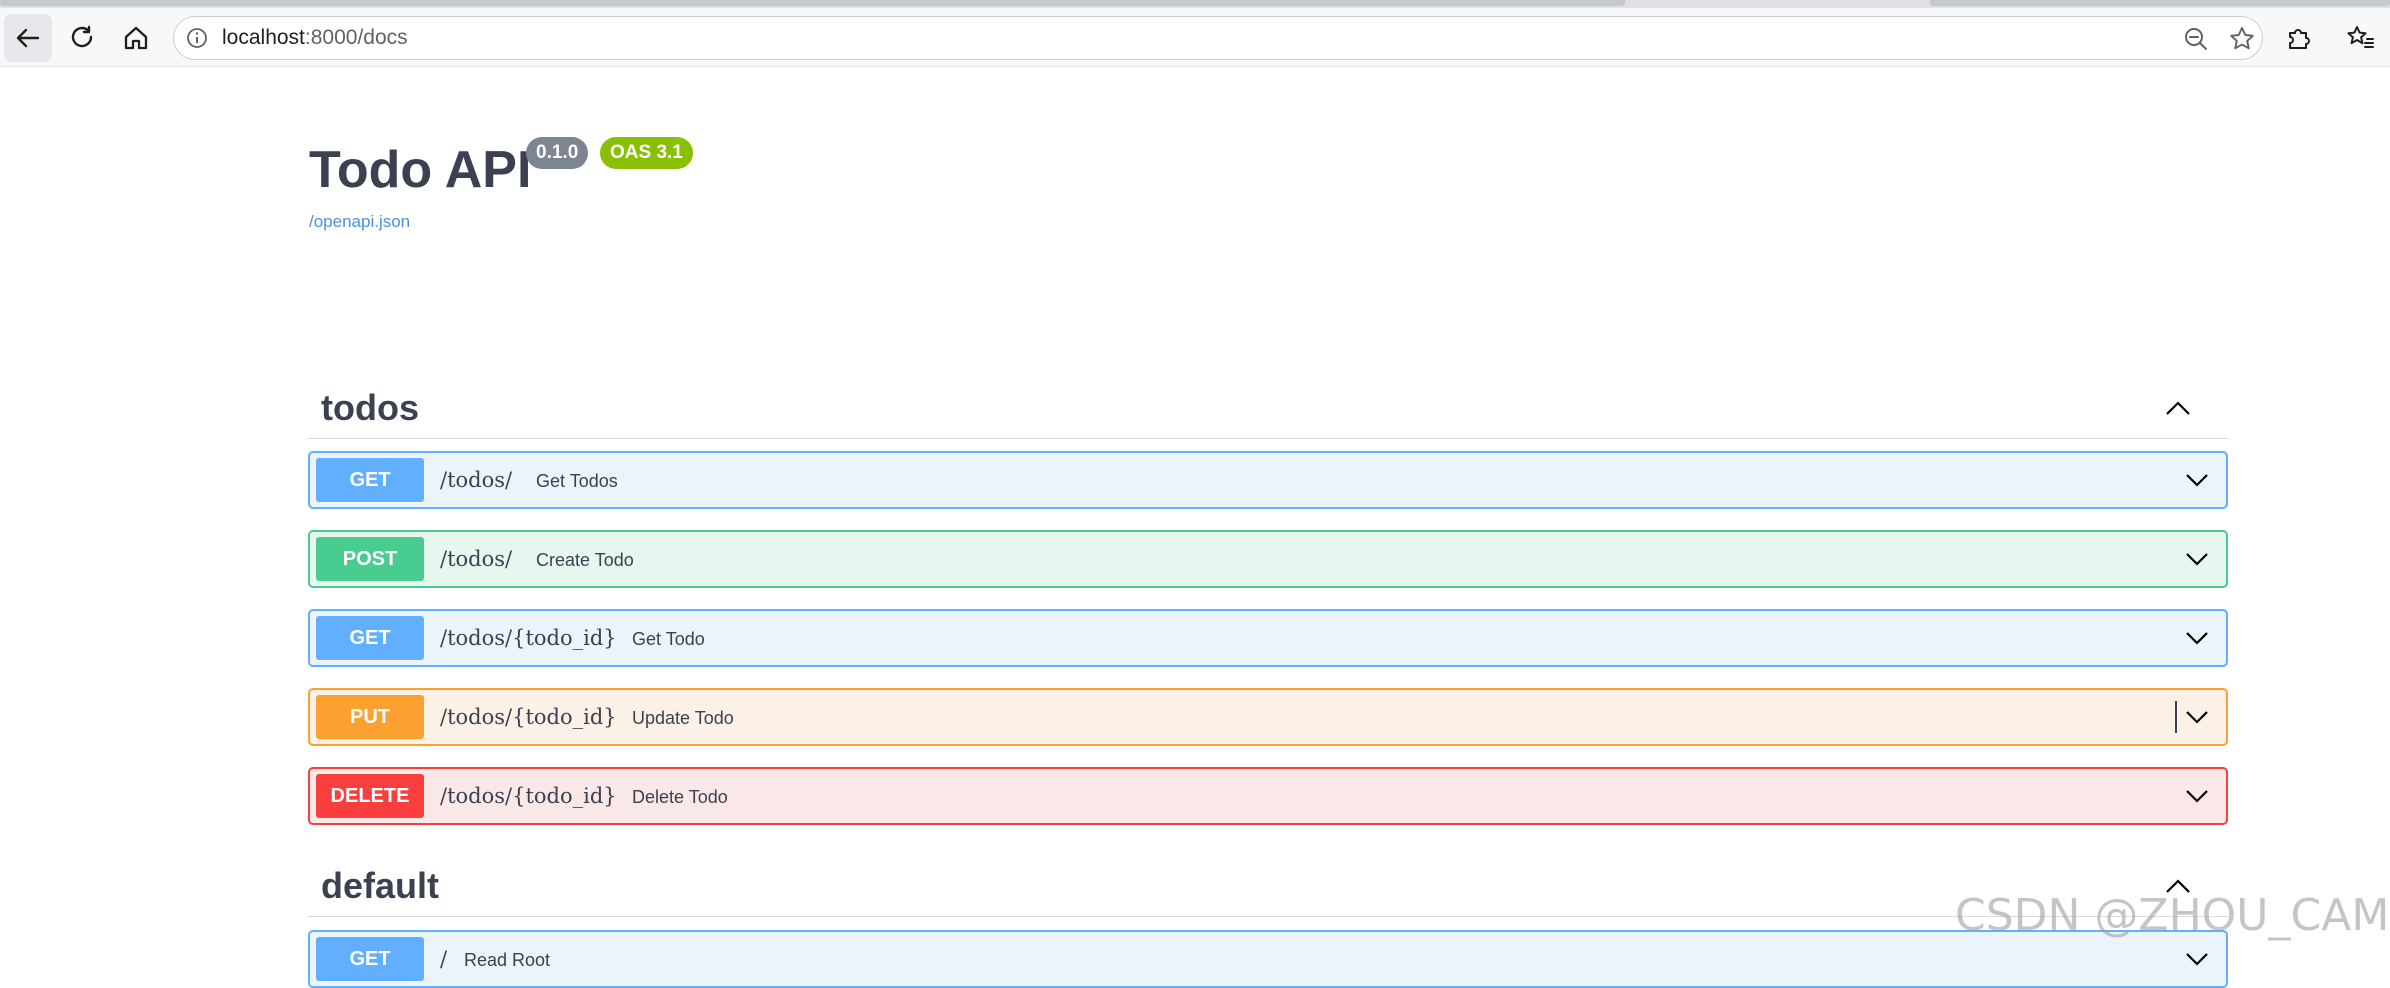 The width and height of the screenshot is (2390, 988). I want to click on tag-name: todos, so click(370, 407).